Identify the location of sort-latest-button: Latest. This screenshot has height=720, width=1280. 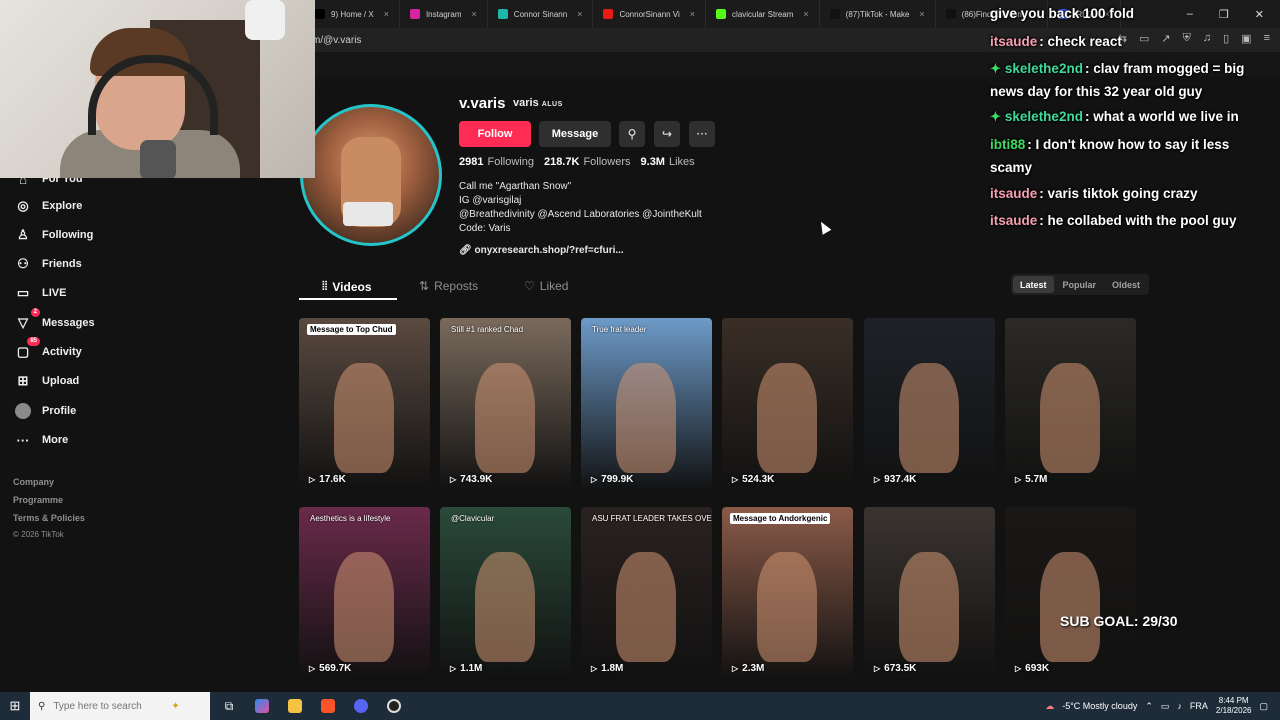
(1033, 284).